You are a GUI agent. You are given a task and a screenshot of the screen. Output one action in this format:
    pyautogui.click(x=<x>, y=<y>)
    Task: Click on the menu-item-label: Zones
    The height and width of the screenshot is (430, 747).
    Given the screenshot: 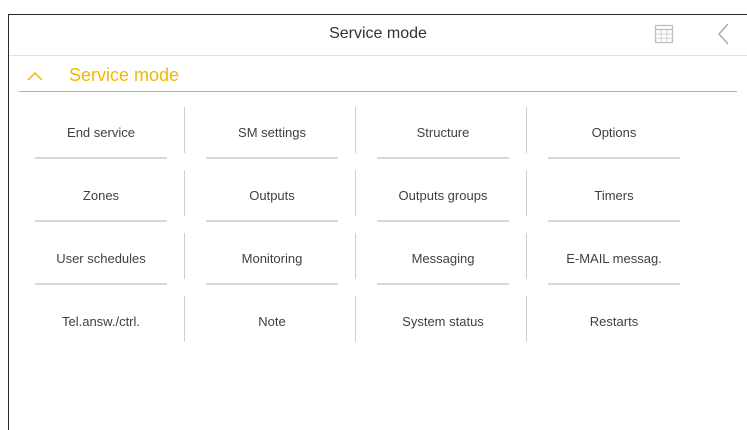 What is the action you would take?
    pyautogui.click(x=101, y=195)
    